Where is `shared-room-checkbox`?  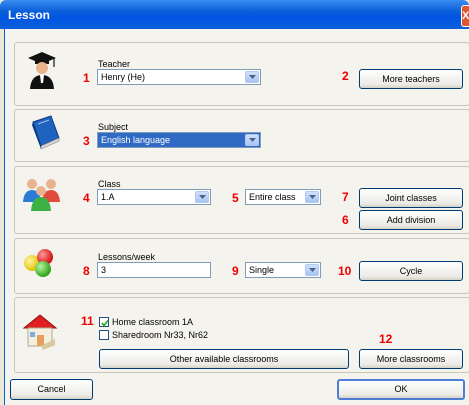
shared-room-checkbox is located at coordinates (104, 335).